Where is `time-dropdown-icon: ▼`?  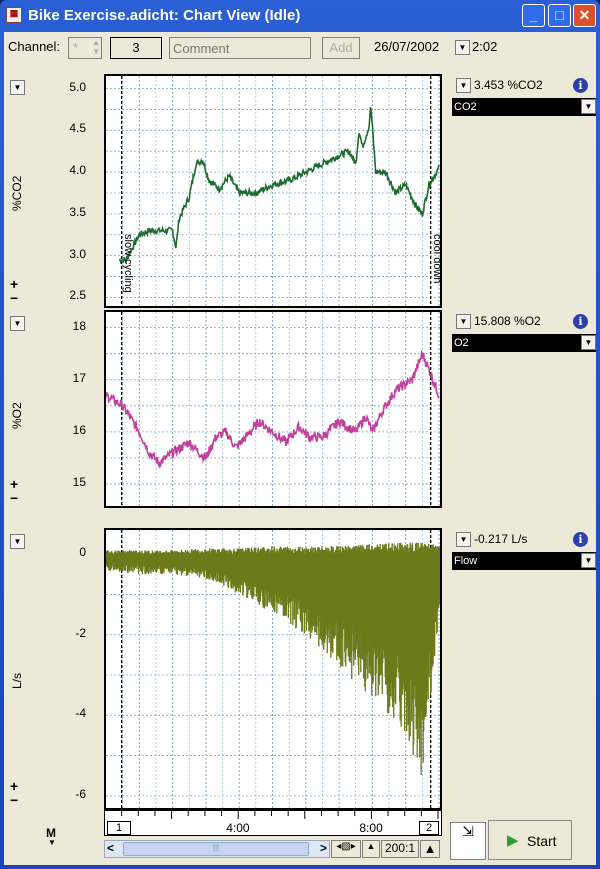
time-dropdown-icon: ▼ is located at coordinates (462, 47).